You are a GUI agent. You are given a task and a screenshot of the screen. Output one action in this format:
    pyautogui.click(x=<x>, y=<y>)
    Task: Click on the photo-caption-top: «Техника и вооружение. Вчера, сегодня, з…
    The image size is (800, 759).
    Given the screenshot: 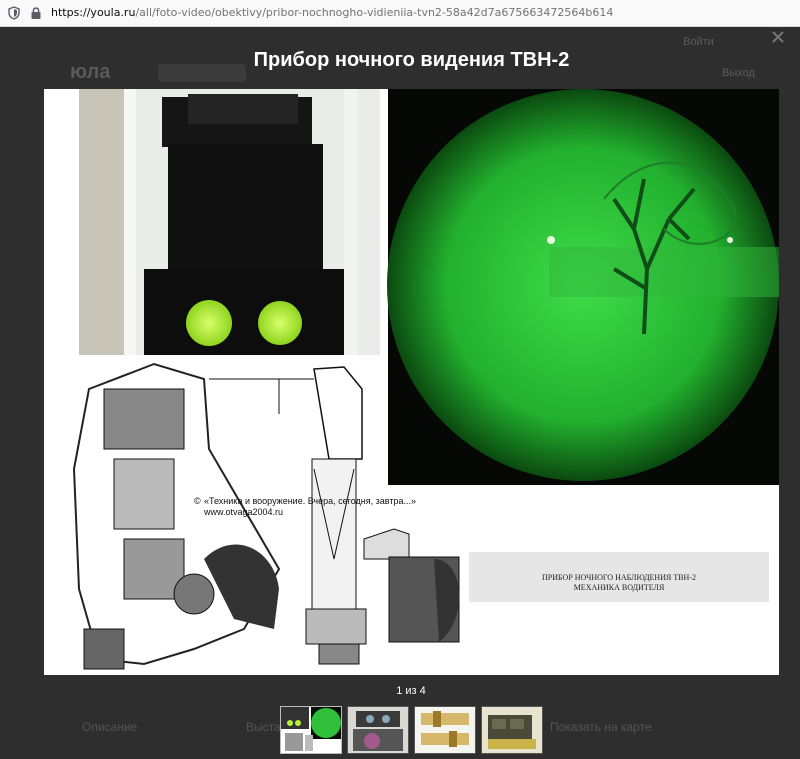 What is the action you would take?
    pyautogui.click(x=310, y=501)
    